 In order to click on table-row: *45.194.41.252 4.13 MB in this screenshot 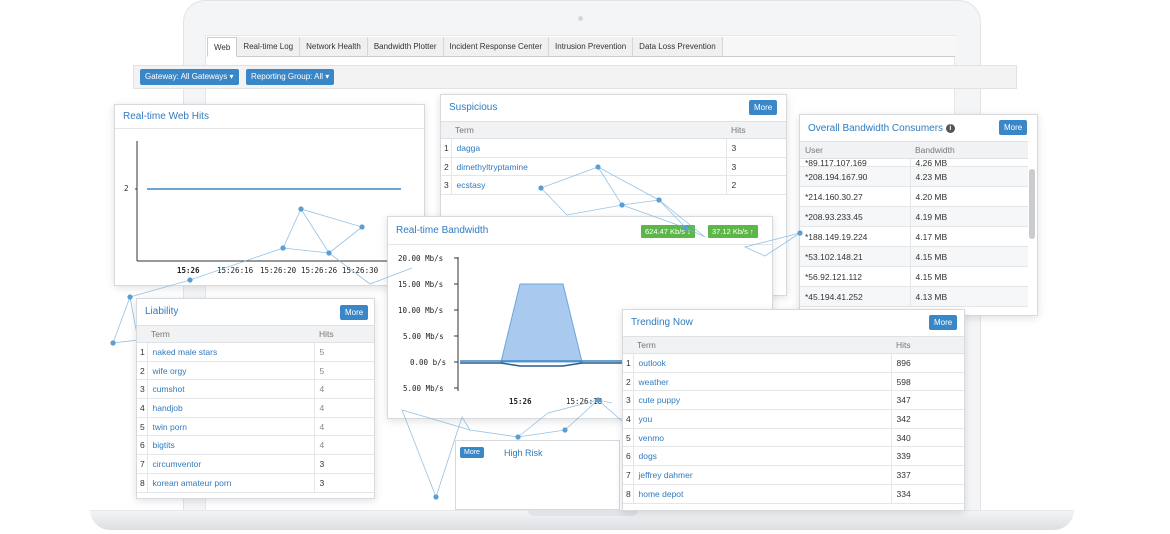, I will do `click(914, 296)`.